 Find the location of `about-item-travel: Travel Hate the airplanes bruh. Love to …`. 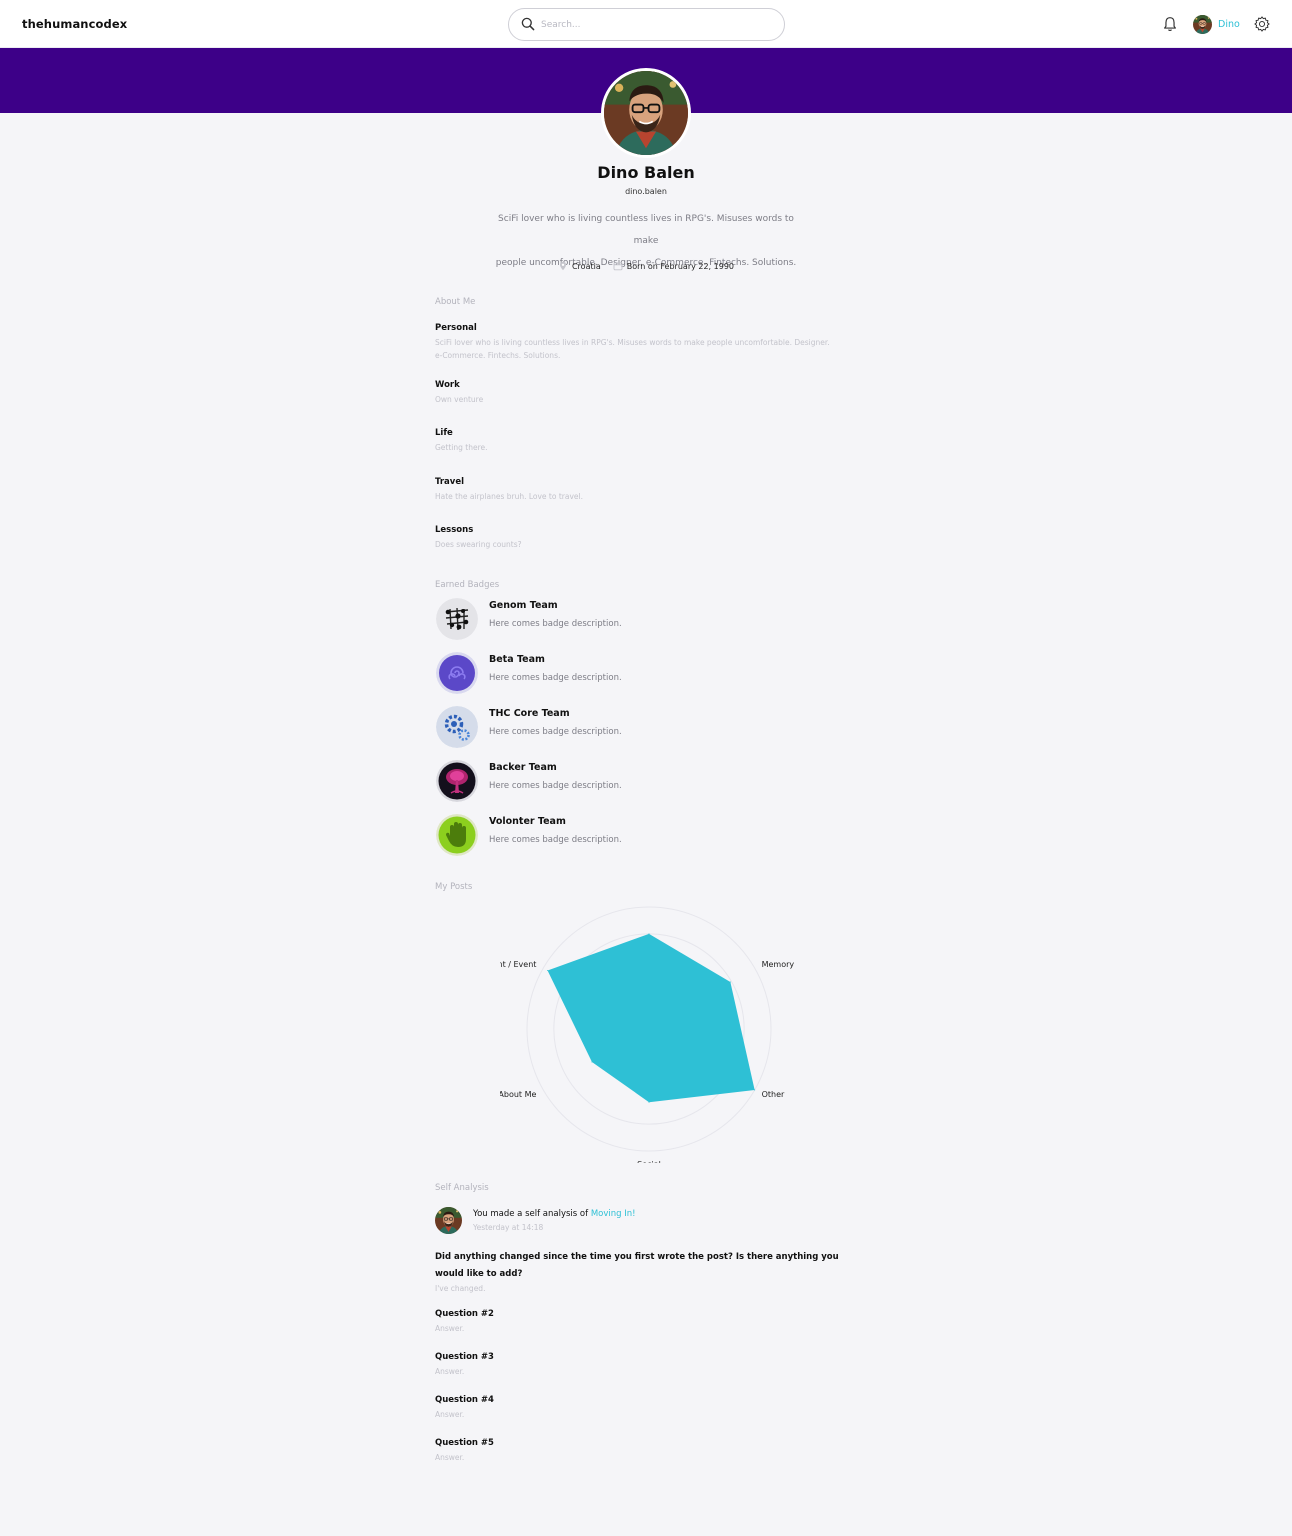

about-item-travel: Travel Hate the airplanes bruh. Love to … is located at coordinates (635, 490).